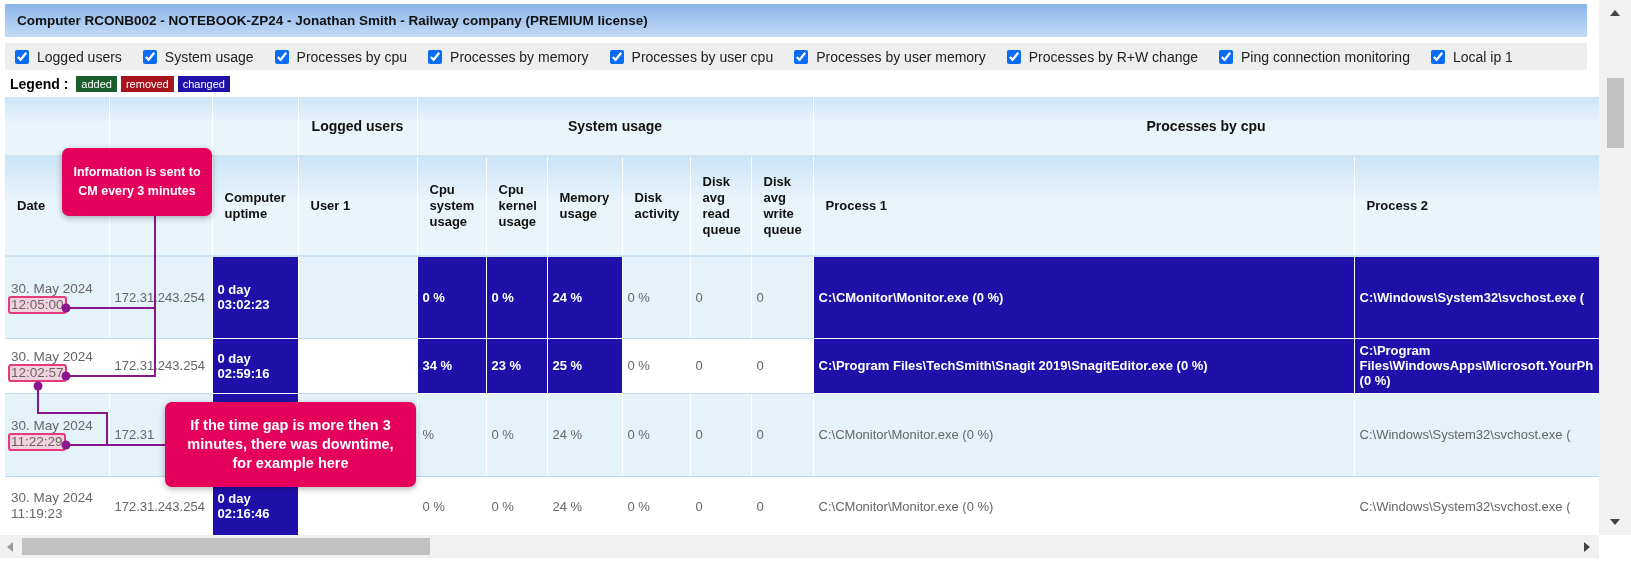  I want to click on legend-tag: removed, so click(147, 83).